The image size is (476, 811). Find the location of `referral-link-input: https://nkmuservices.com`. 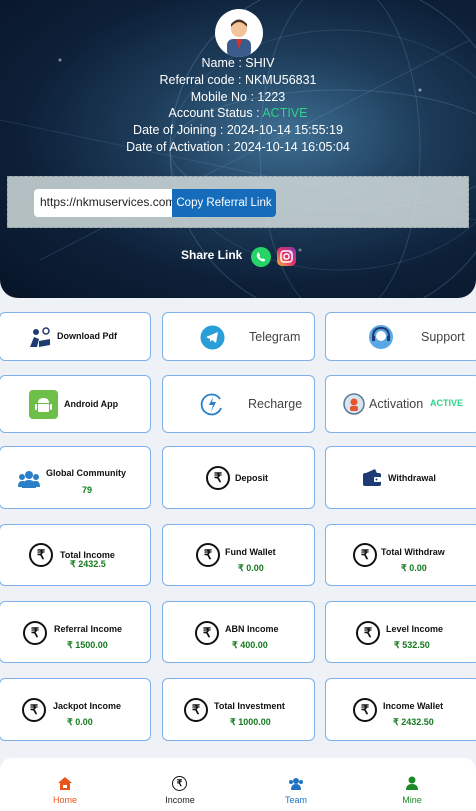

referral-link-input: https://nkmuservices.com is located at coordinates (104, 203).